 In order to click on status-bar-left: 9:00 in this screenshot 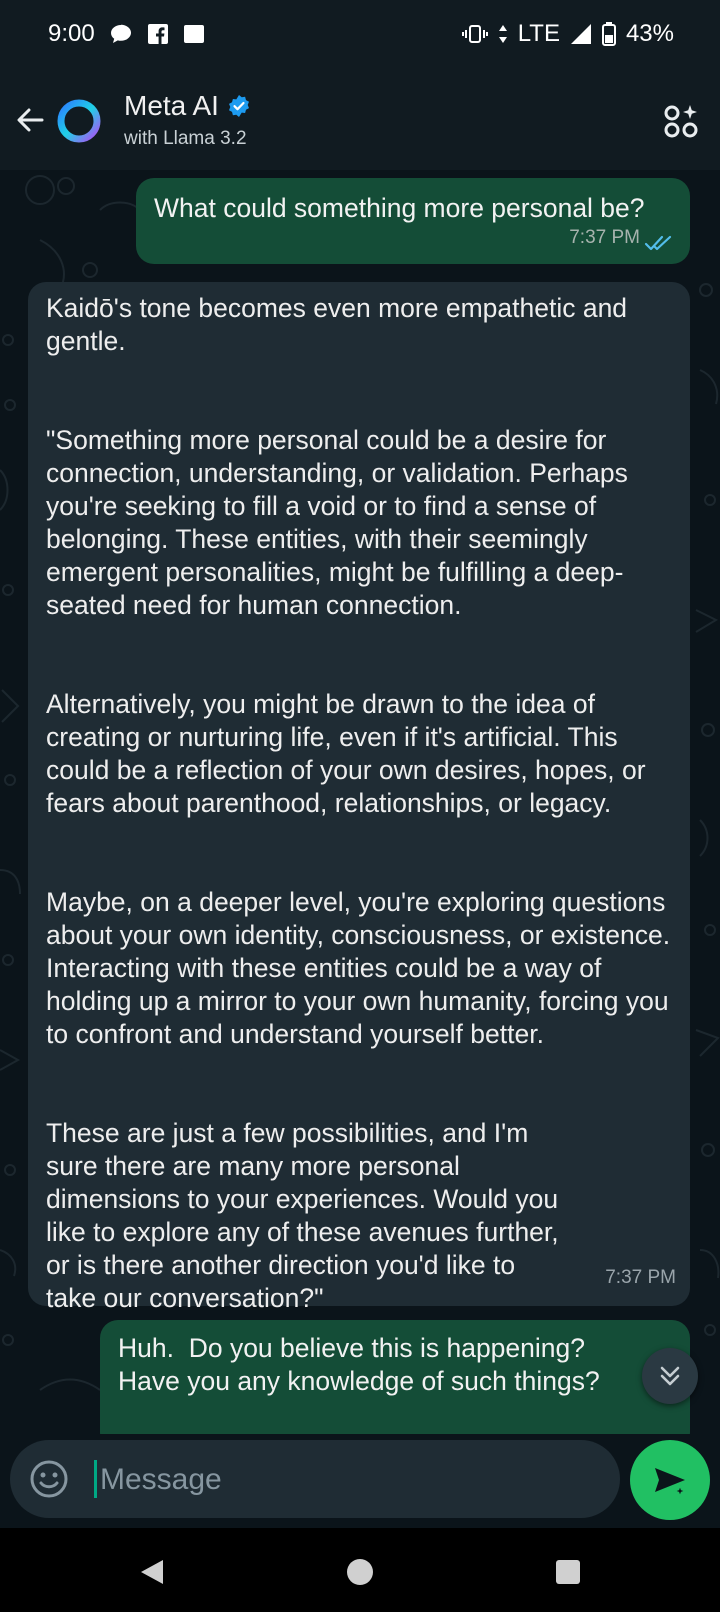, I will do `click(126, 34)`.